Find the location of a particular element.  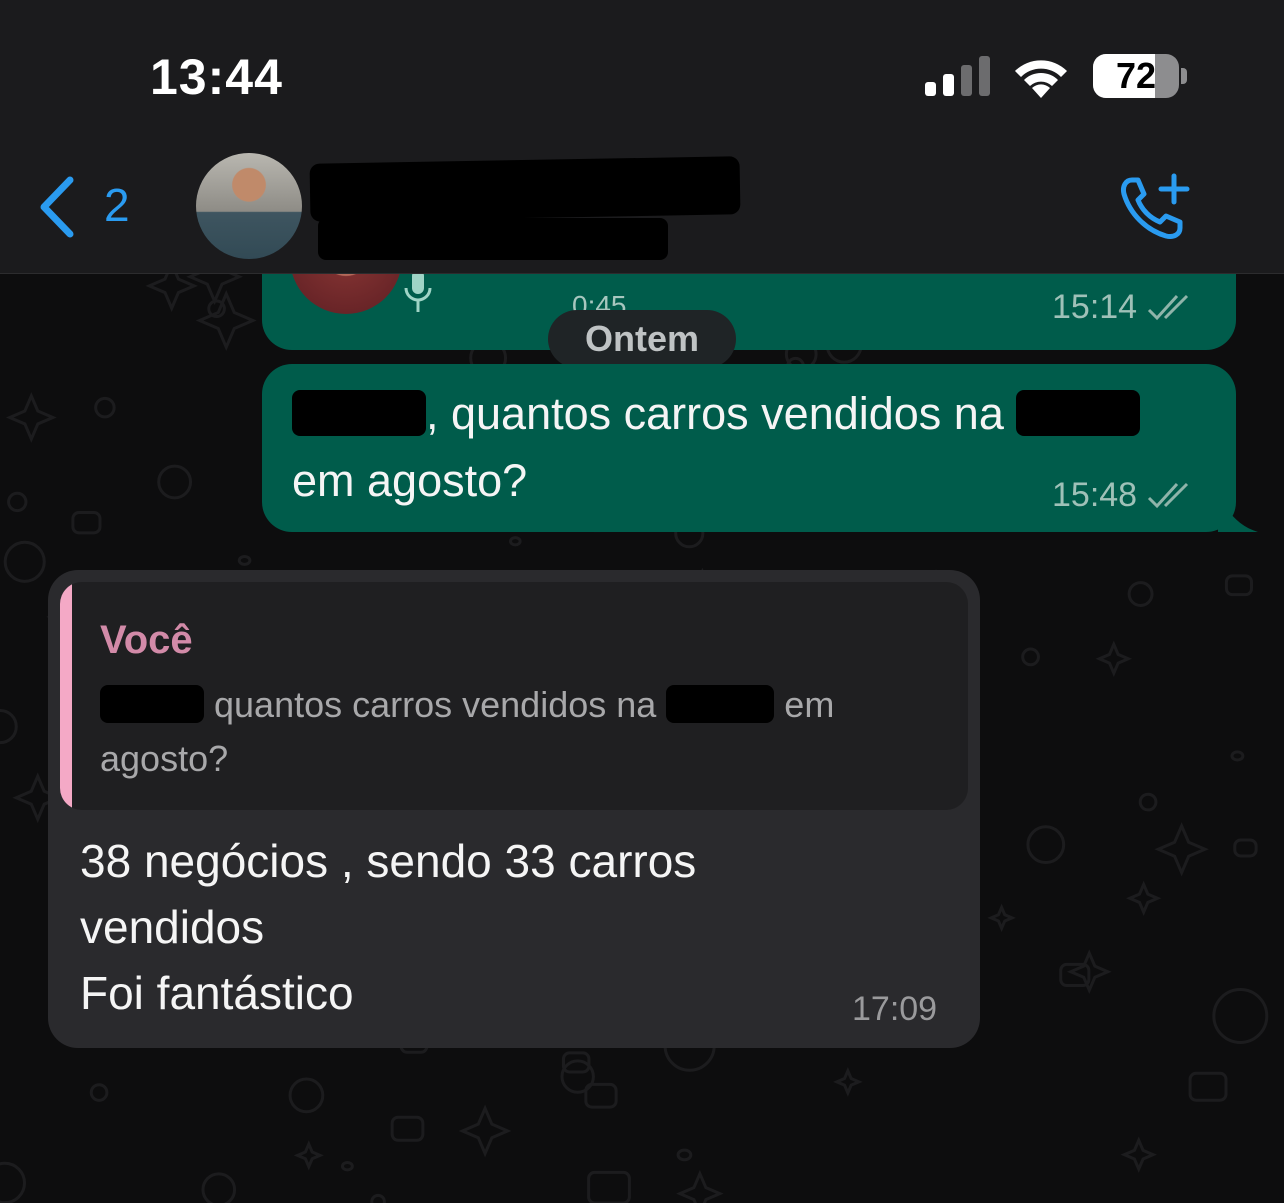

message-time: 15:48 is located at coordinates (1095, 495).